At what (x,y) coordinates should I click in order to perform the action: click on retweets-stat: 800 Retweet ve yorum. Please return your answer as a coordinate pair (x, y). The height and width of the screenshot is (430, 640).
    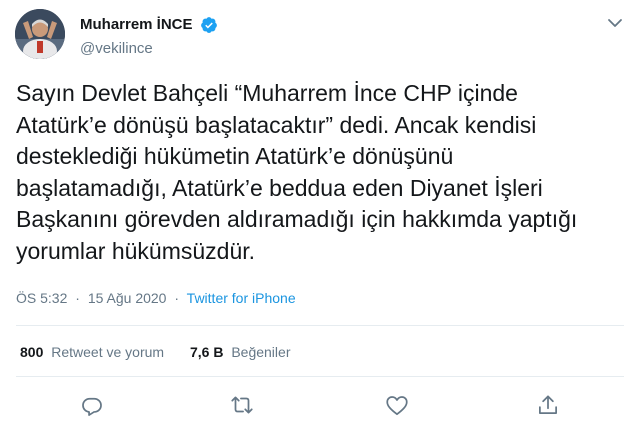
    Looking at the image, I should click on (92, 352).